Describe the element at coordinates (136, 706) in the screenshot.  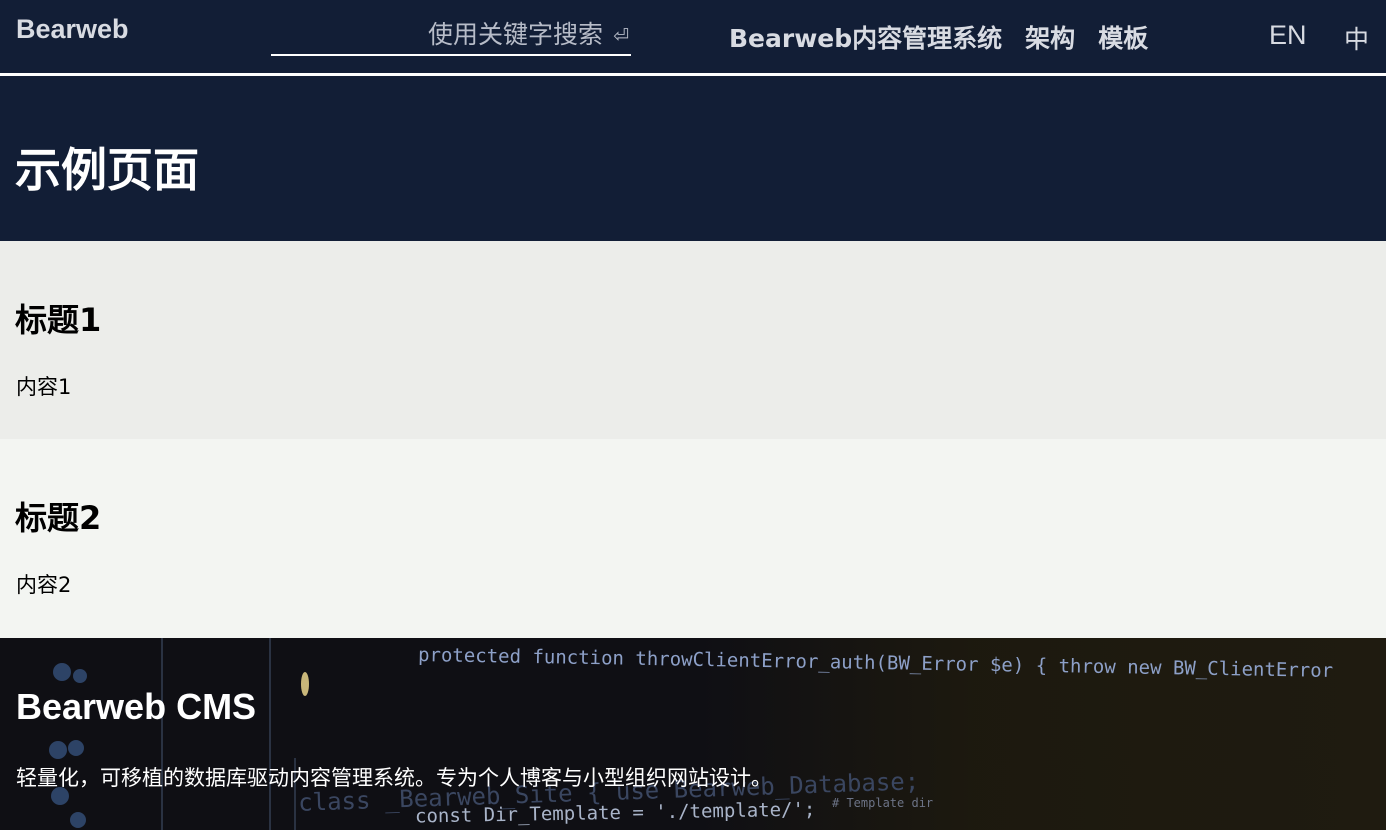
I see `footer-title: Bearweb CMS` at that location.